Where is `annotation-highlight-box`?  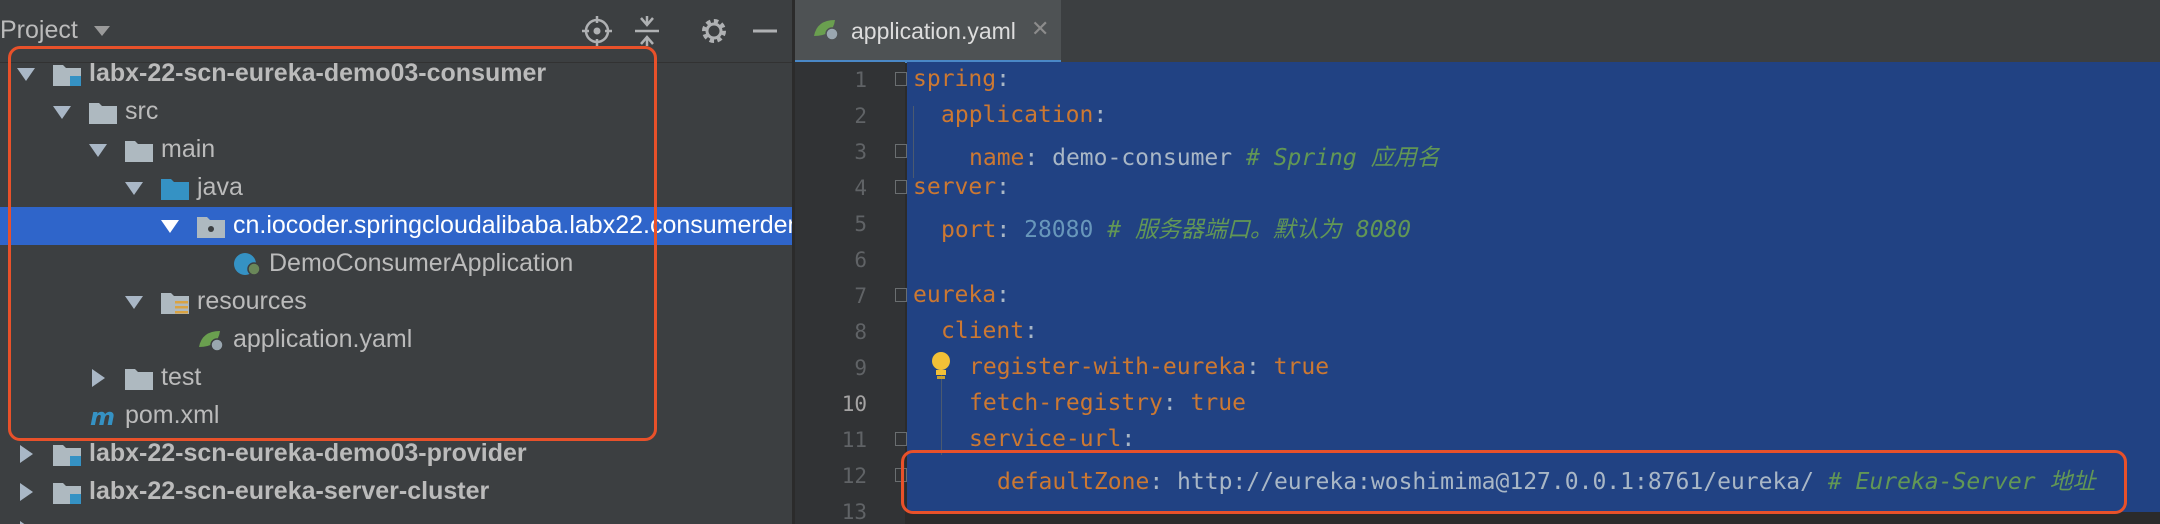 annotation-highlight-box is located at coordinates (1514, 482).